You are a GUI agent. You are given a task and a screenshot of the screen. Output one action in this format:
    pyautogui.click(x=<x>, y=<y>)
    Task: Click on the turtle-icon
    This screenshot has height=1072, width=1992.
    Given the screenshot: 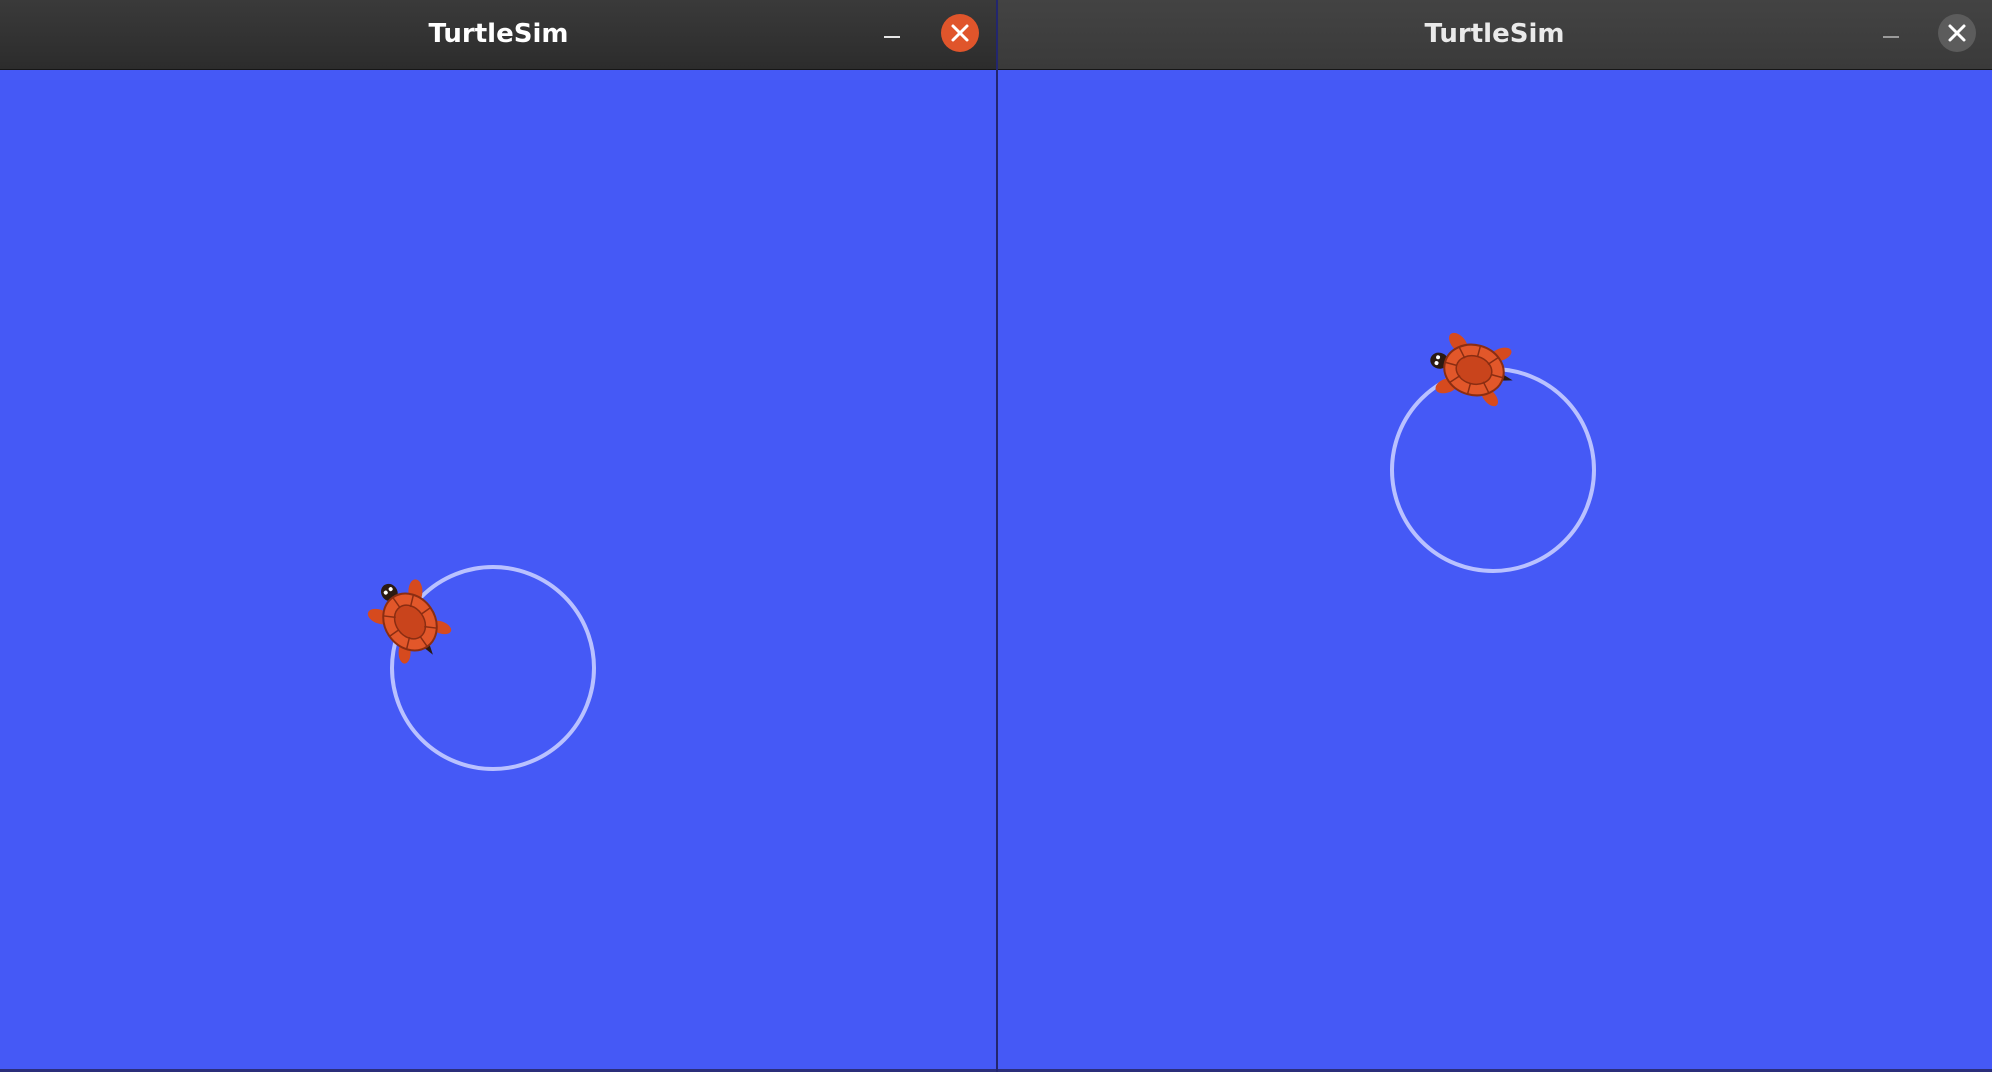 What is the action you would take?
    pyautogui.click(x=408, y=619)
    